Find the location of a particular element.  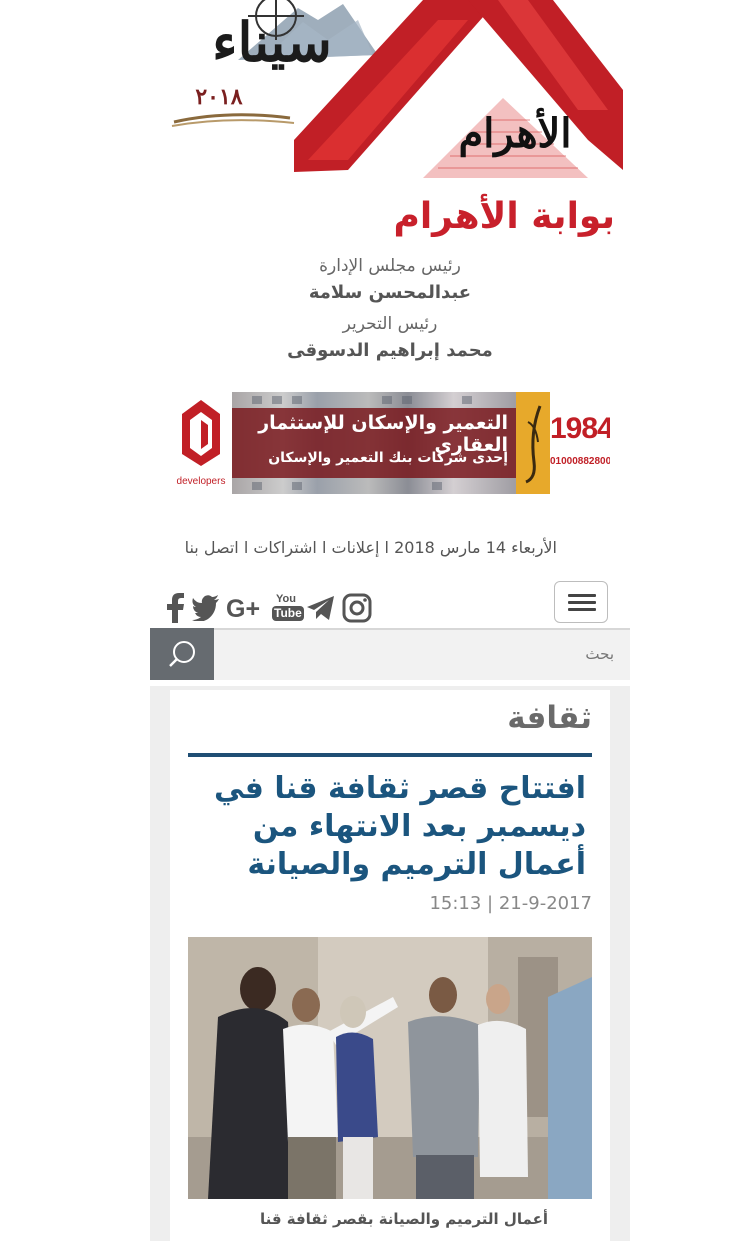

google-plus-icon: G+ is located at coordinates (246, 608).